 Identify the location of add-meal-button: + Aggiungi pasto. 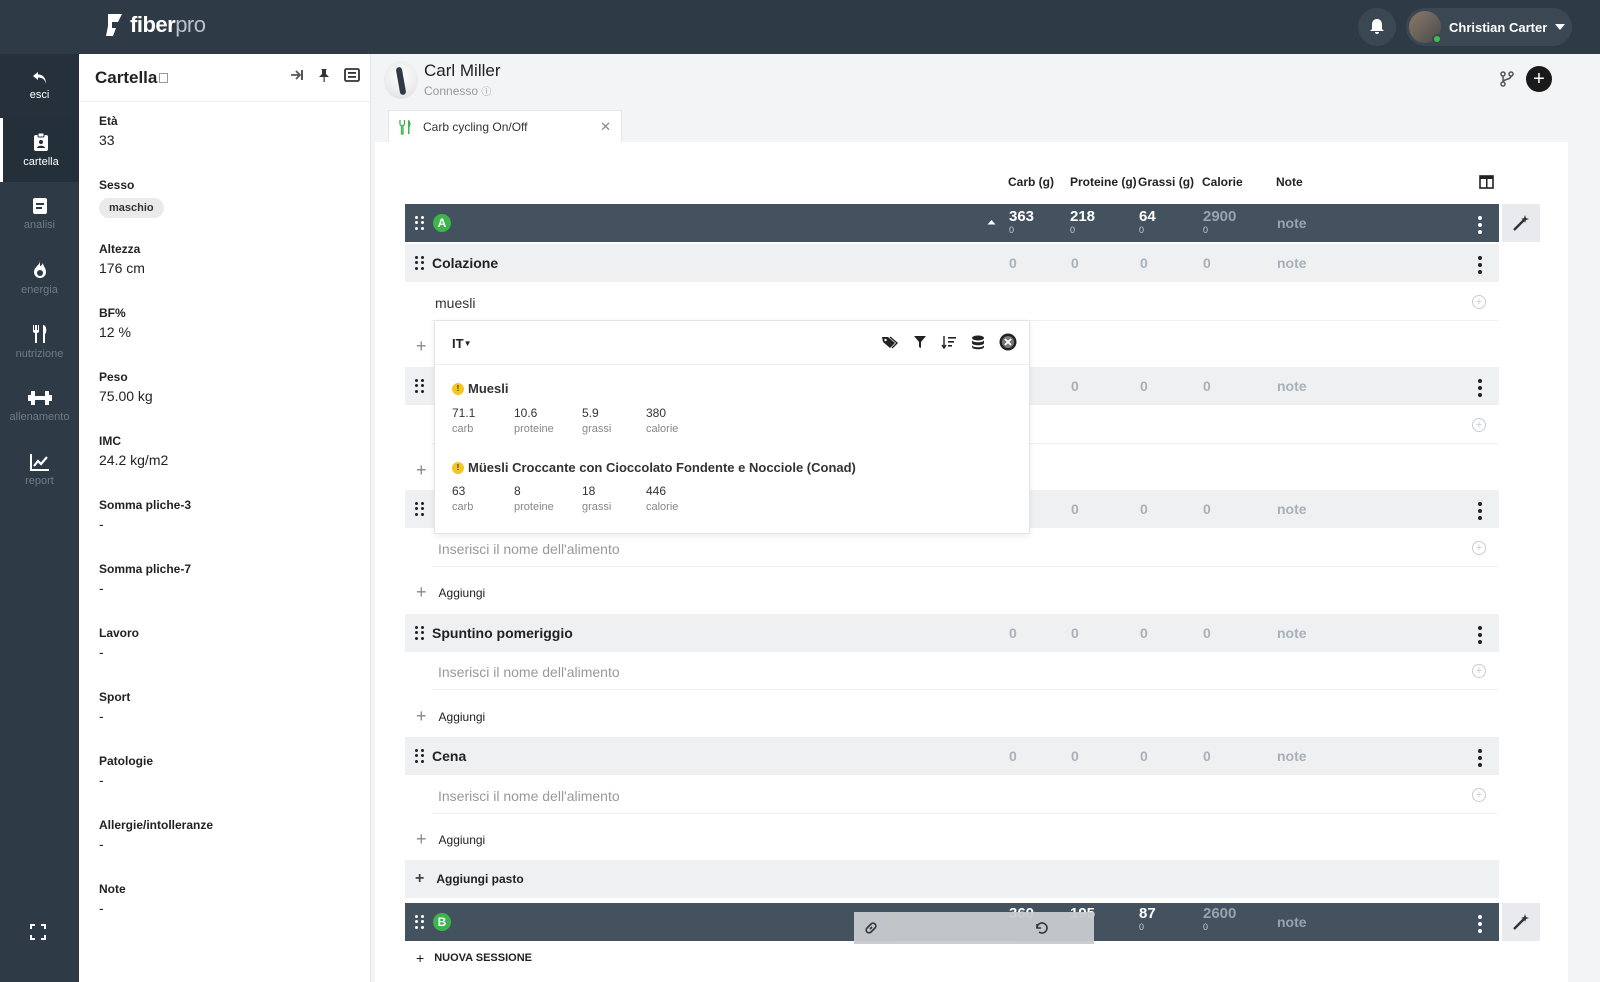
(952, 879).